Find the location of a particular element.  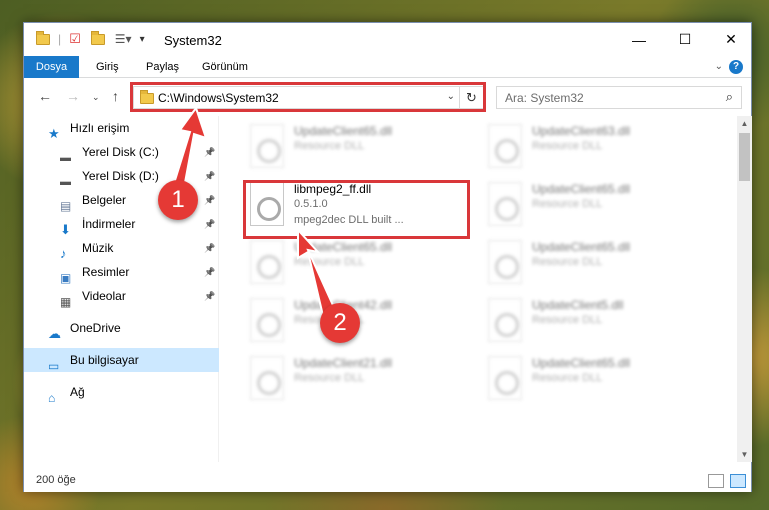

step-badge-2: 2 is located at coordinates (340, 323).